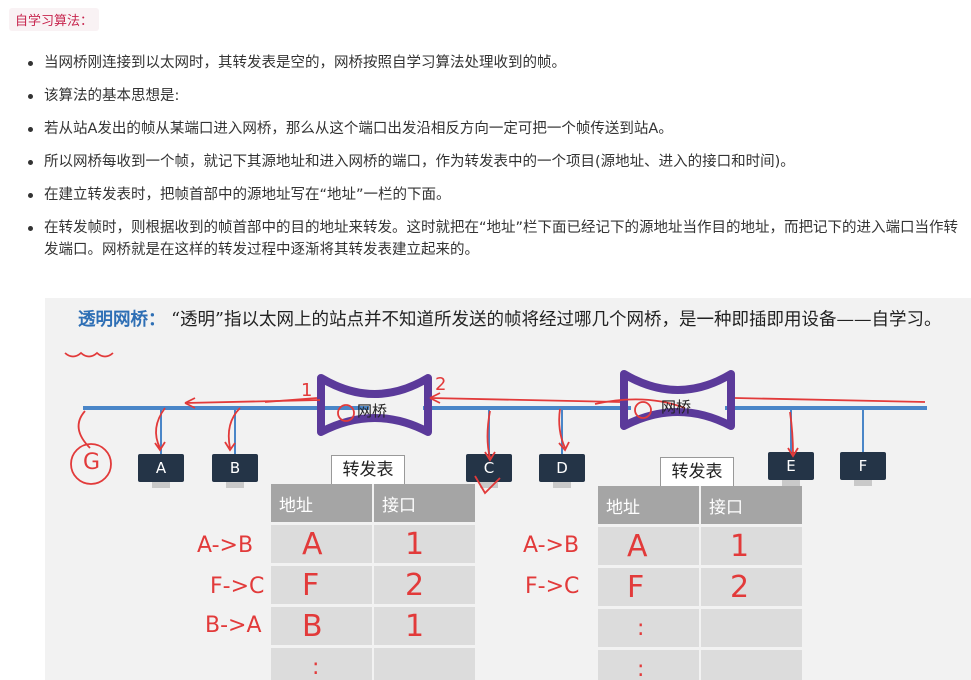  Describe the element at coordinates (441, 384) in the screenshot. I see `handwritten-port-2: 2` at that location.